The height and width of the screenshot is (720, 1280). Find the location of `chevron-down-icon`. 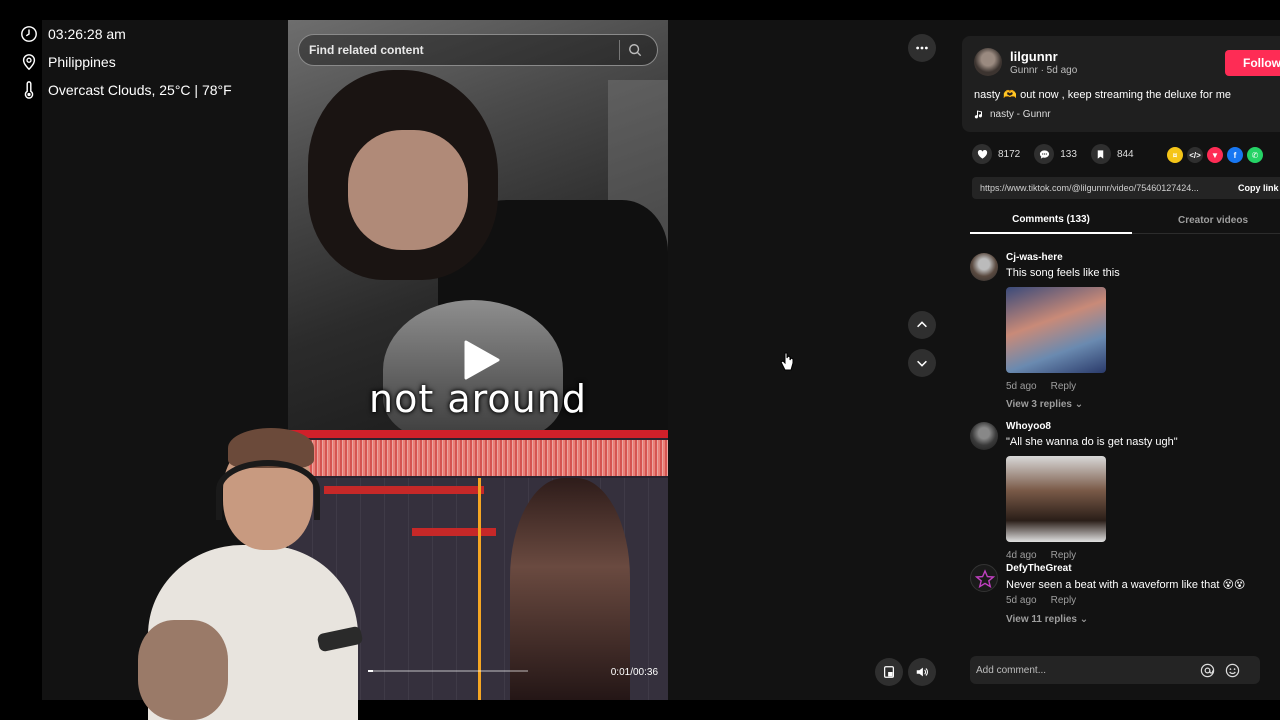

chevron-down-icon is located at coordinates (922, 363).